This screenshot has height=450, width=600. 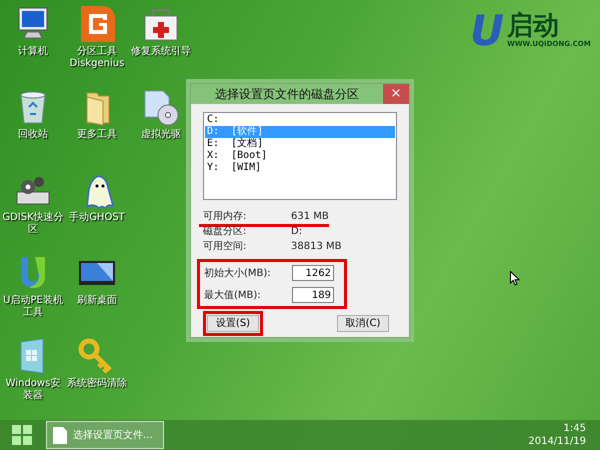 I want to click on clock-date: 2014/11/19, so click(x=557, y=441).